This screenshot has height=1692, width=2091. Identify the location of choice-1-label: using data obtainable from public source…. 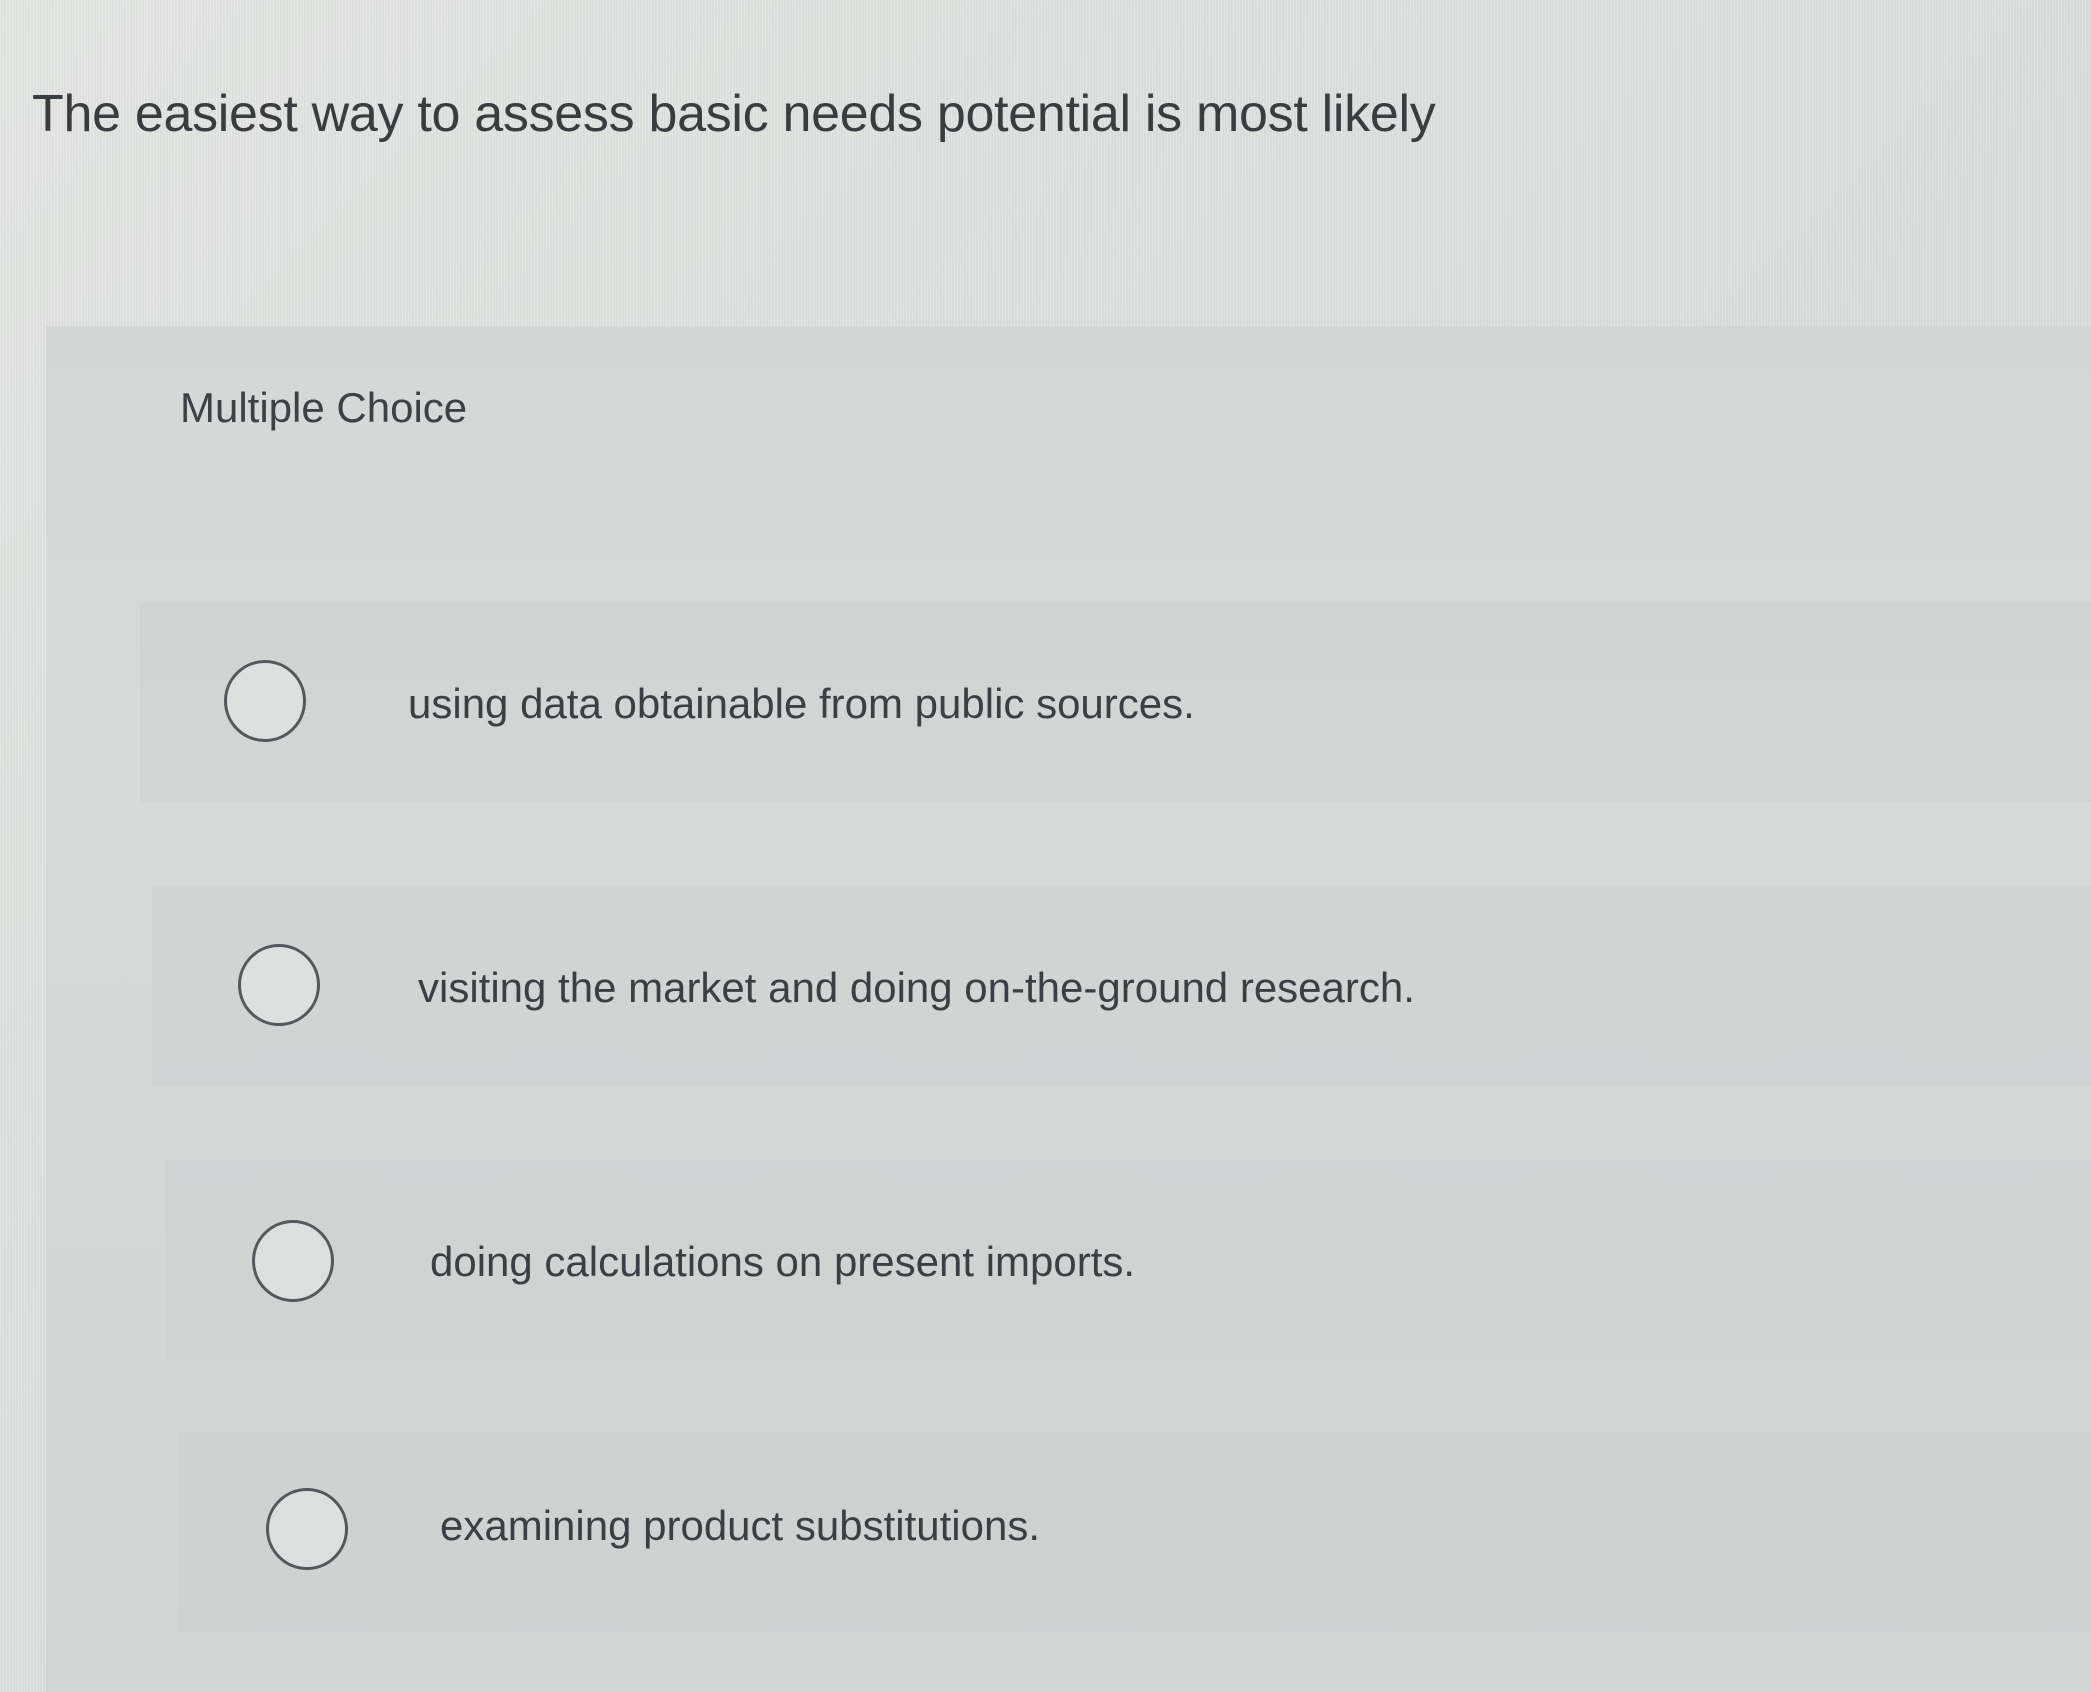
(801, 704).